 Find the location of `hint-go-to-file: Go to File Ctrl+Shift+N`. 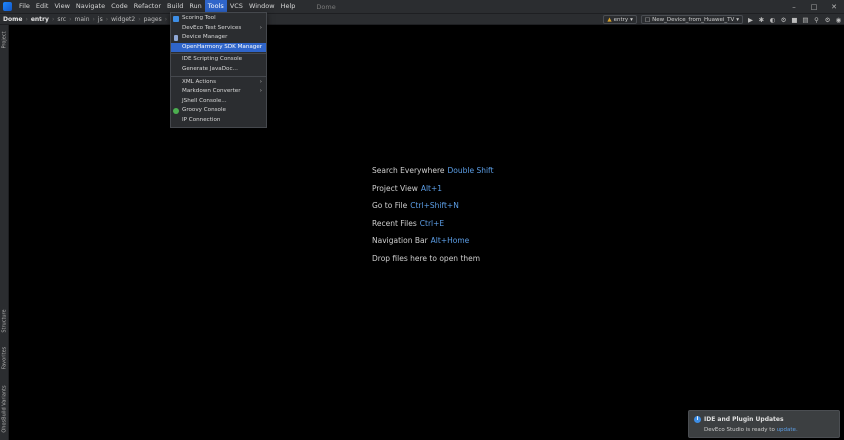

hint-go-to-file: Go to File Ctrl+Shift+N is located at coordinates (433, 210).